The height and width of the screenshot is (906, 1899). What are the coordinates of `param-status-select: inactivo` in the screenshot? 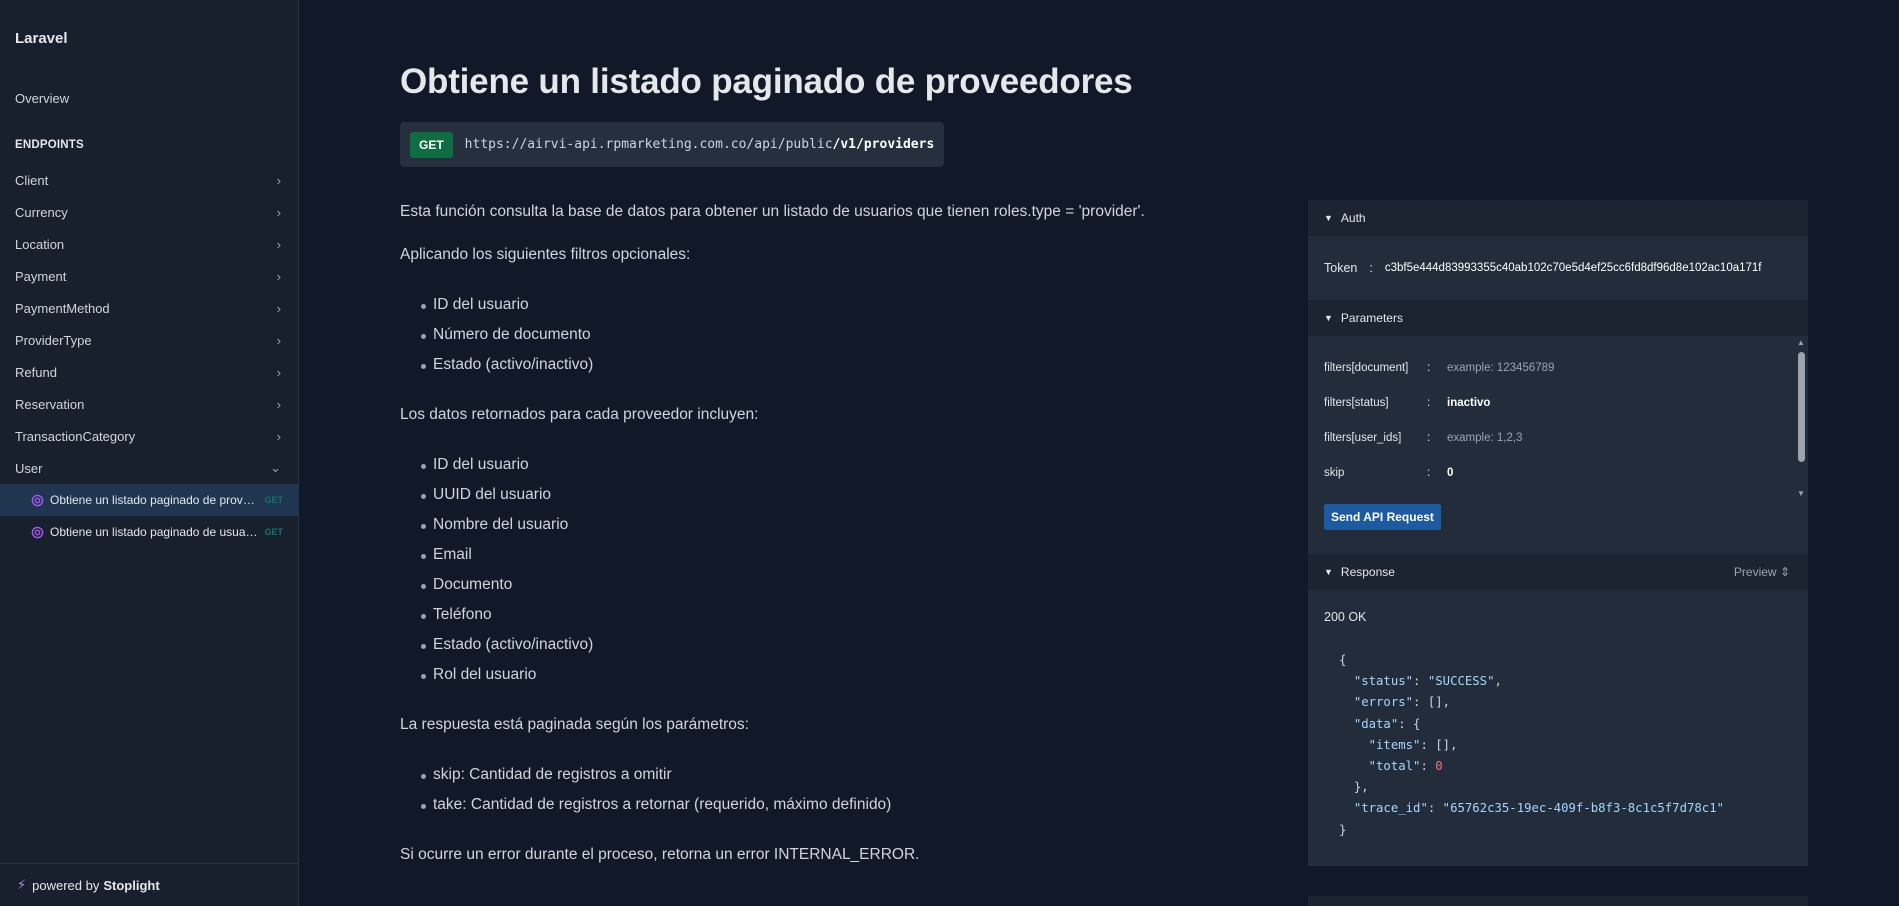 It's located at (1468, 403).